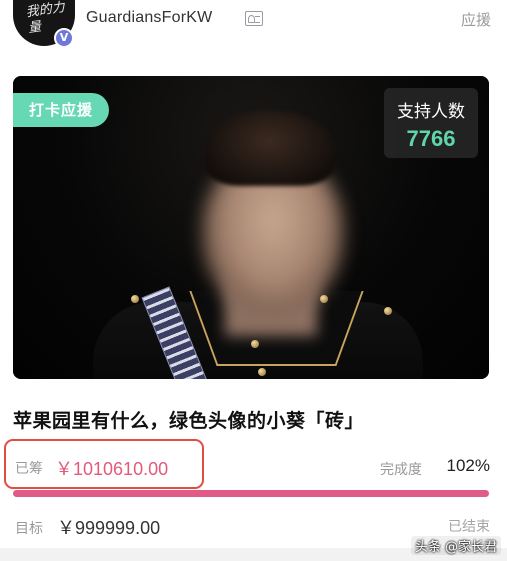 This screenshot has width=507, height=561. What do you see at coordinates (431, 112) in the screenshot?
I see `supporters-label: 支持人数` at bounding box center [431, 112].